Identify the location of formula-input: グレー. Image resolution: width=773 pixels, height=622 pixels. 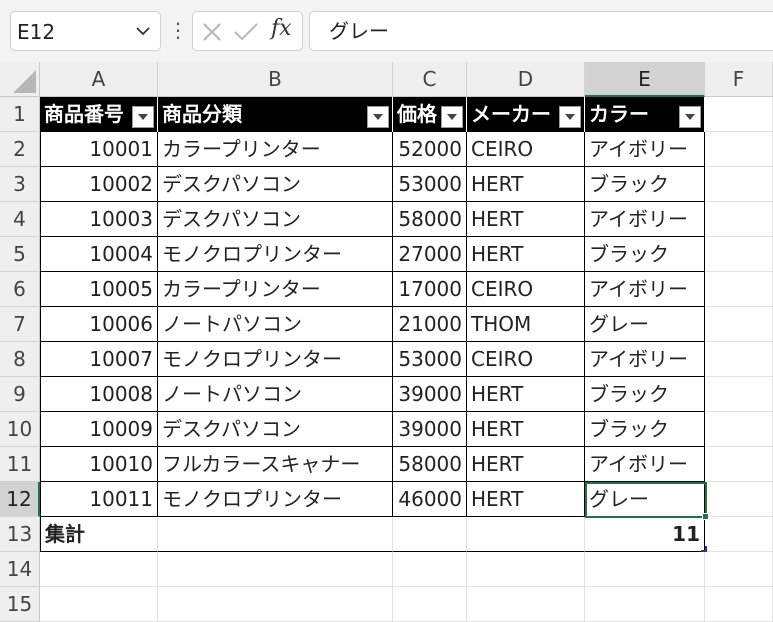
(541, 31).